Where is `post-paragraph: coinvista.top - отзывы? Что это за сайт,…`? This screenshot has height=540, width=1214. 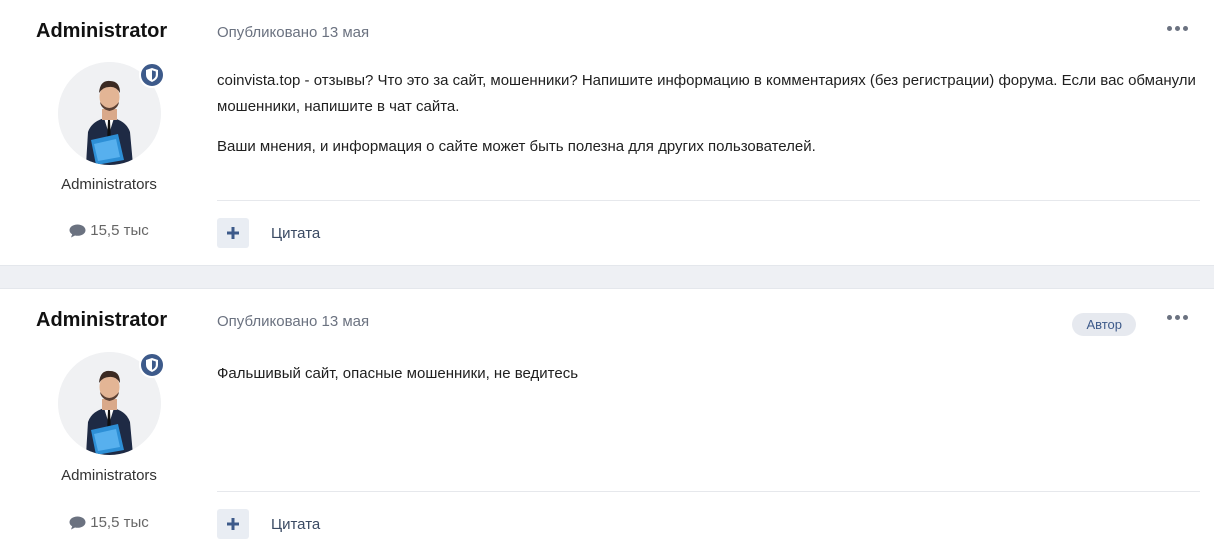 post-paragraph: coinvista.top - отзывы? Что это за сайт,… is located at coordinates (706, 93).